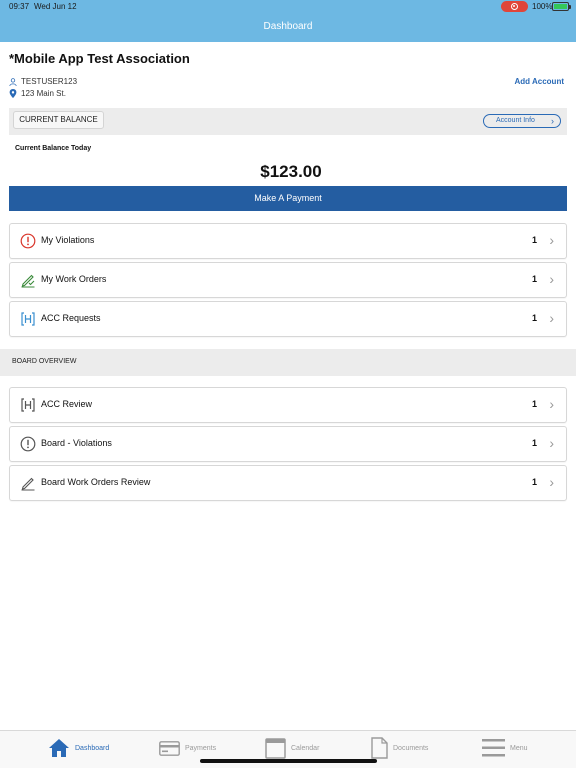  Describe the element at coordinates (58, 120) in the screenshot. I see `current-balance-tab: CURRENT BALANCE` at that location.